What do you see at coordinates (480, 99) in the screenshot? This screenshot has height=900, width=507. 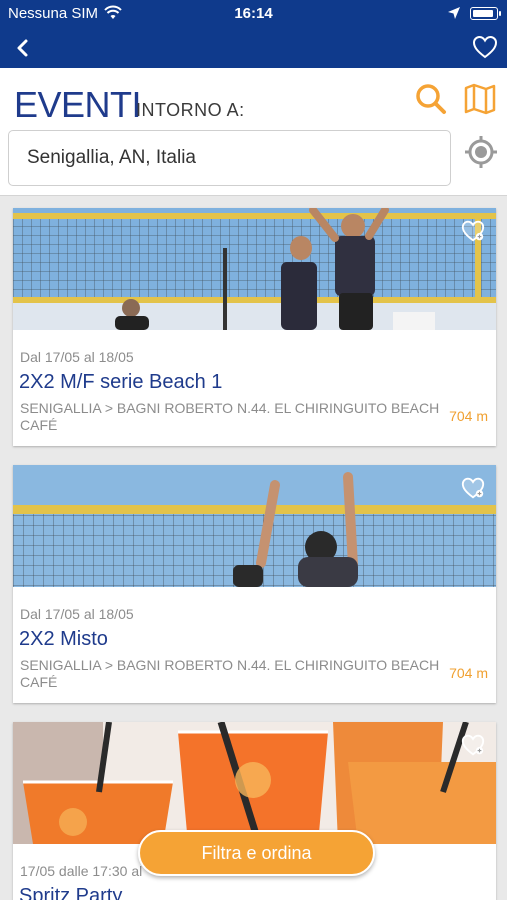 I see `map-icon` at bounding box center [480, 99].